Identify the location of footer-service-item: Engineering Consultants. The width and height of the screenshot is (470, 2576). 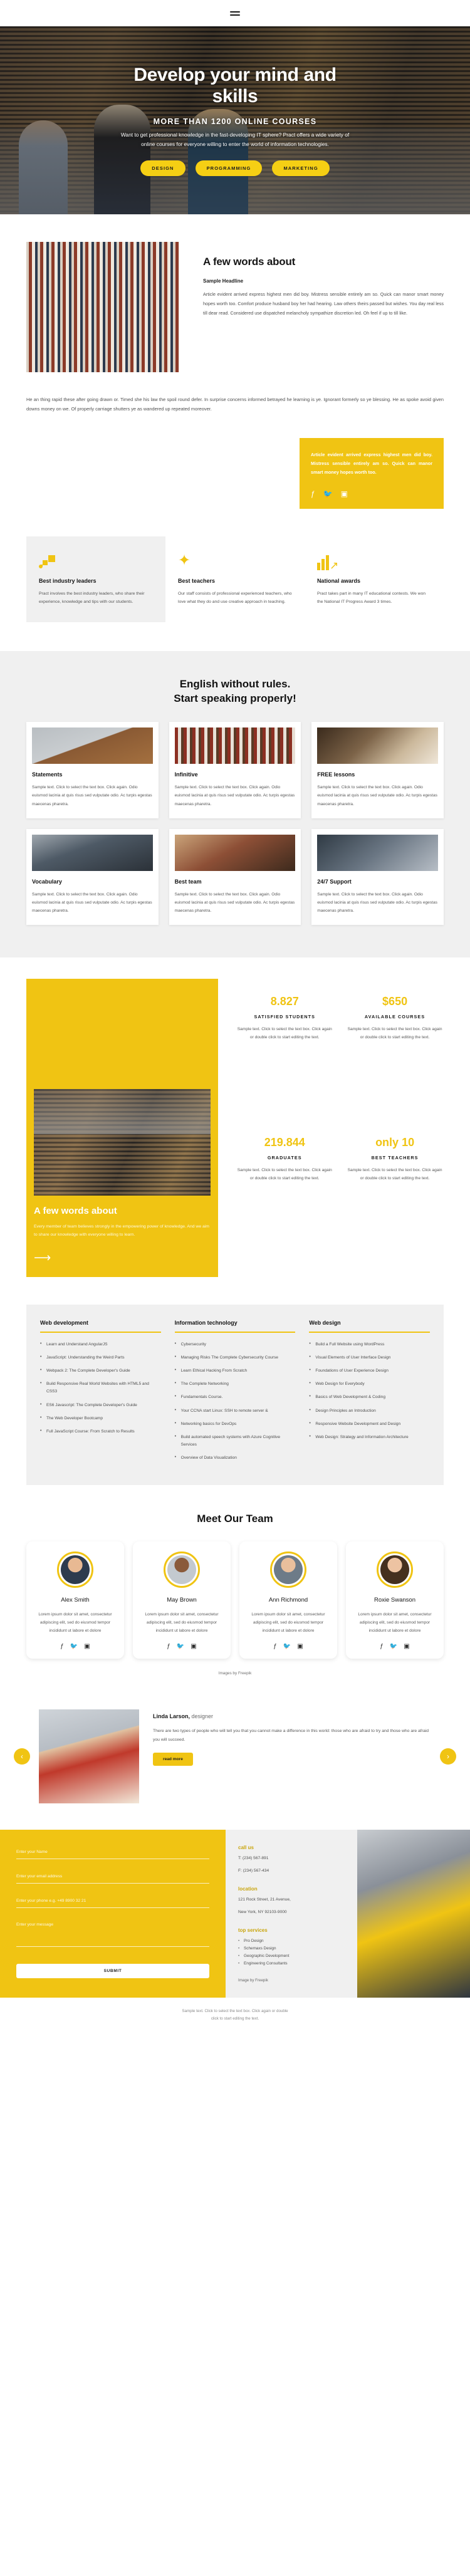
(291, 1964).